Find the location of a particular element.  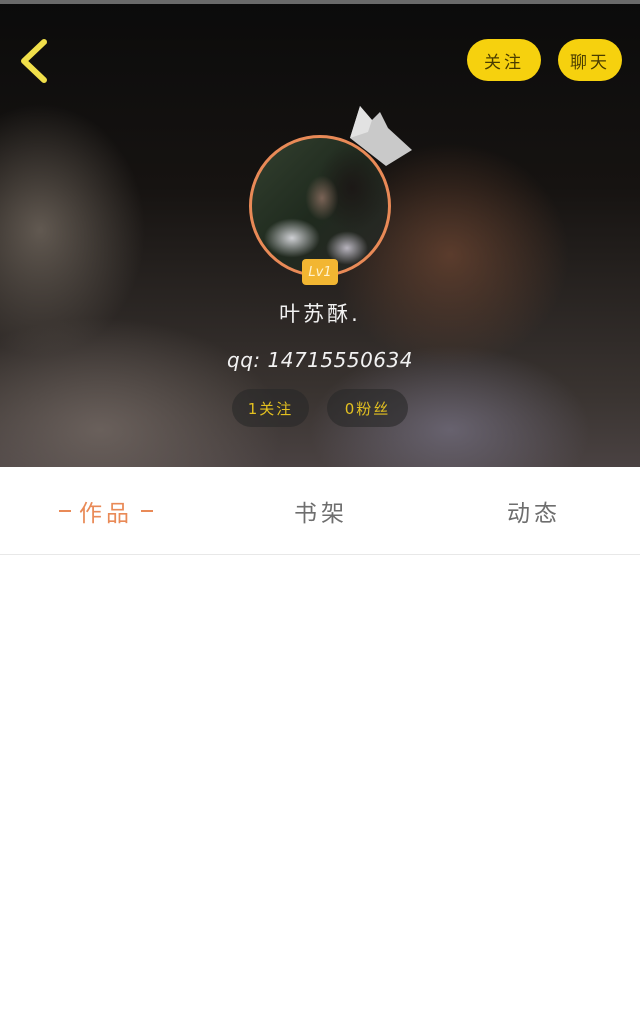

qq-number: qq: 14715550634 is located at coordinates (320, 360).